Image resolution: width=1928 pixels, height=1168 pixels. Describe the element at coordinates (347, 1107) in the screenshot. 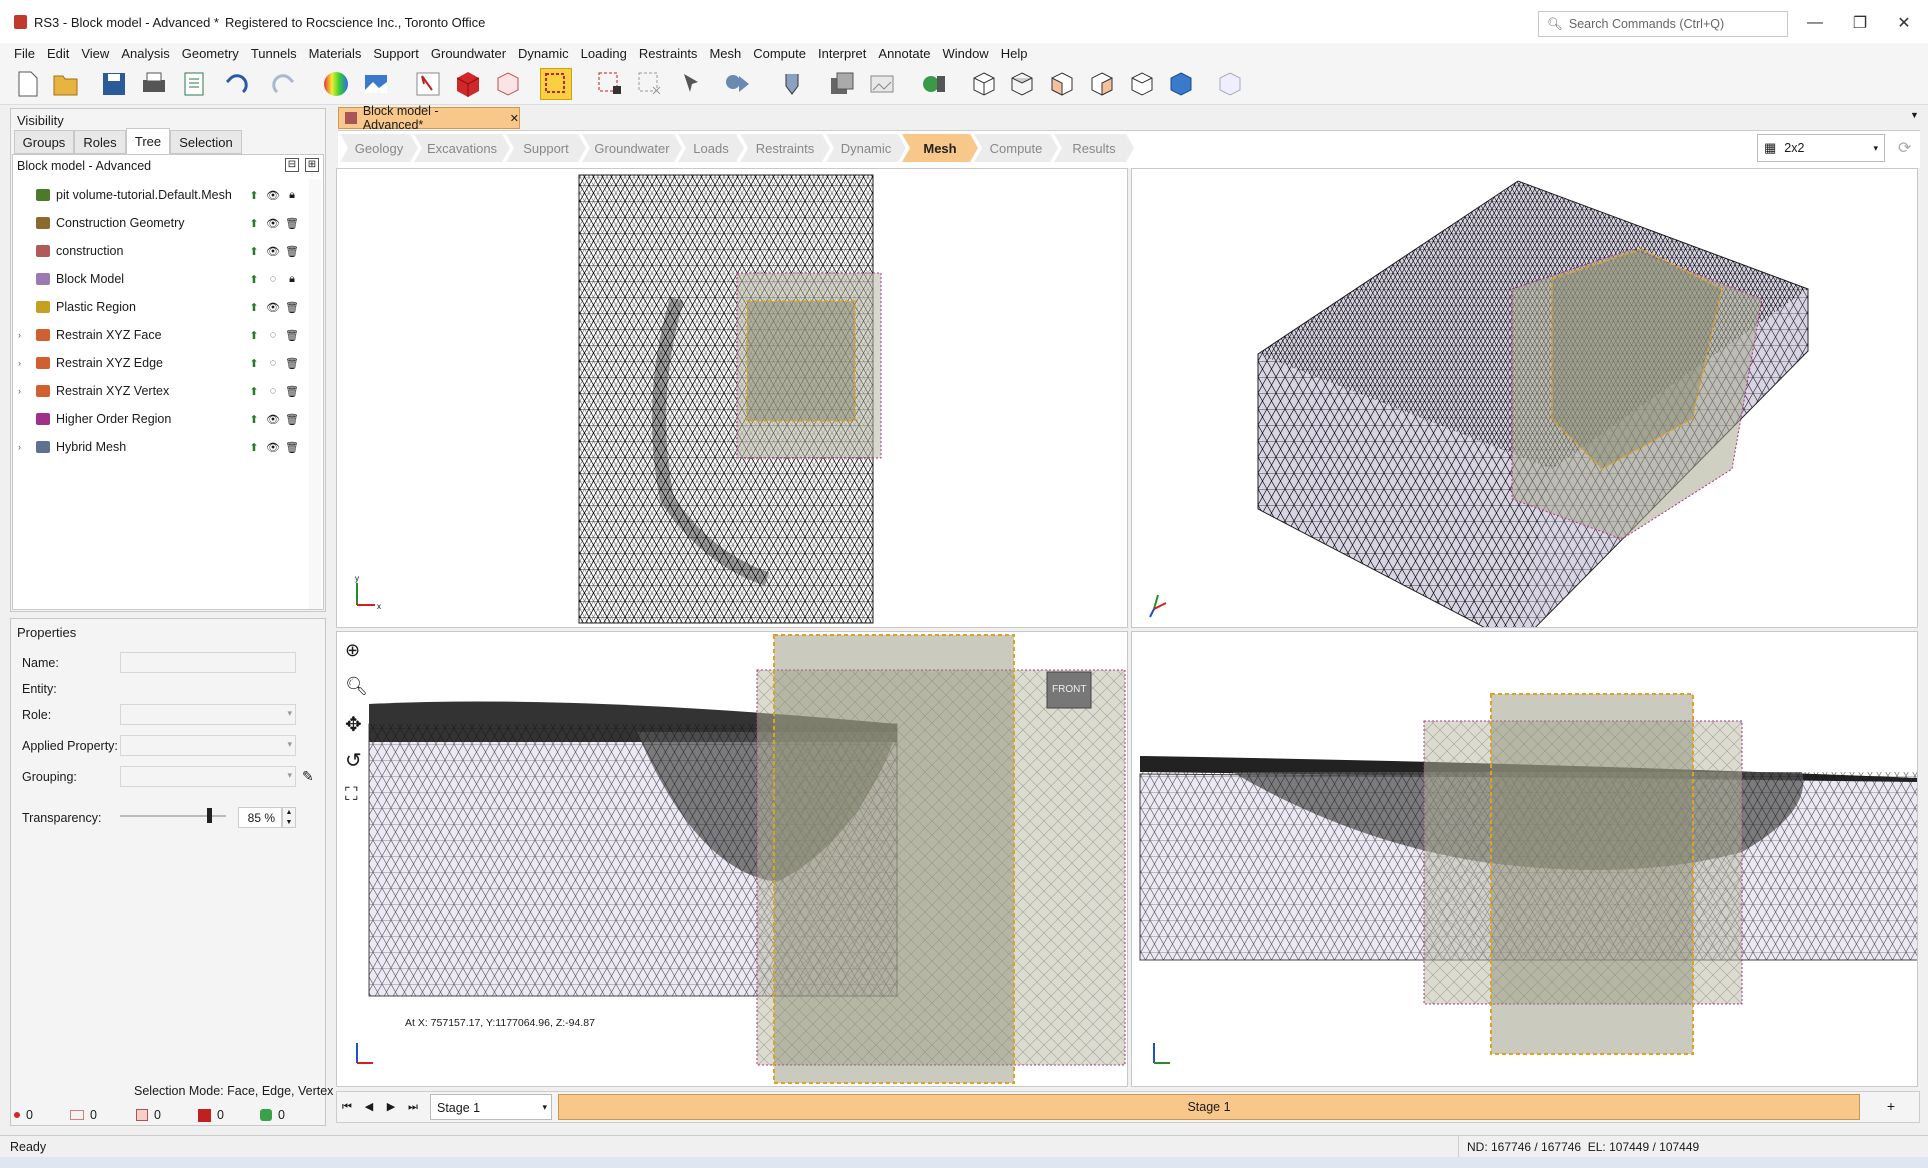

I see `first-stage-button: ⏮` at that location.